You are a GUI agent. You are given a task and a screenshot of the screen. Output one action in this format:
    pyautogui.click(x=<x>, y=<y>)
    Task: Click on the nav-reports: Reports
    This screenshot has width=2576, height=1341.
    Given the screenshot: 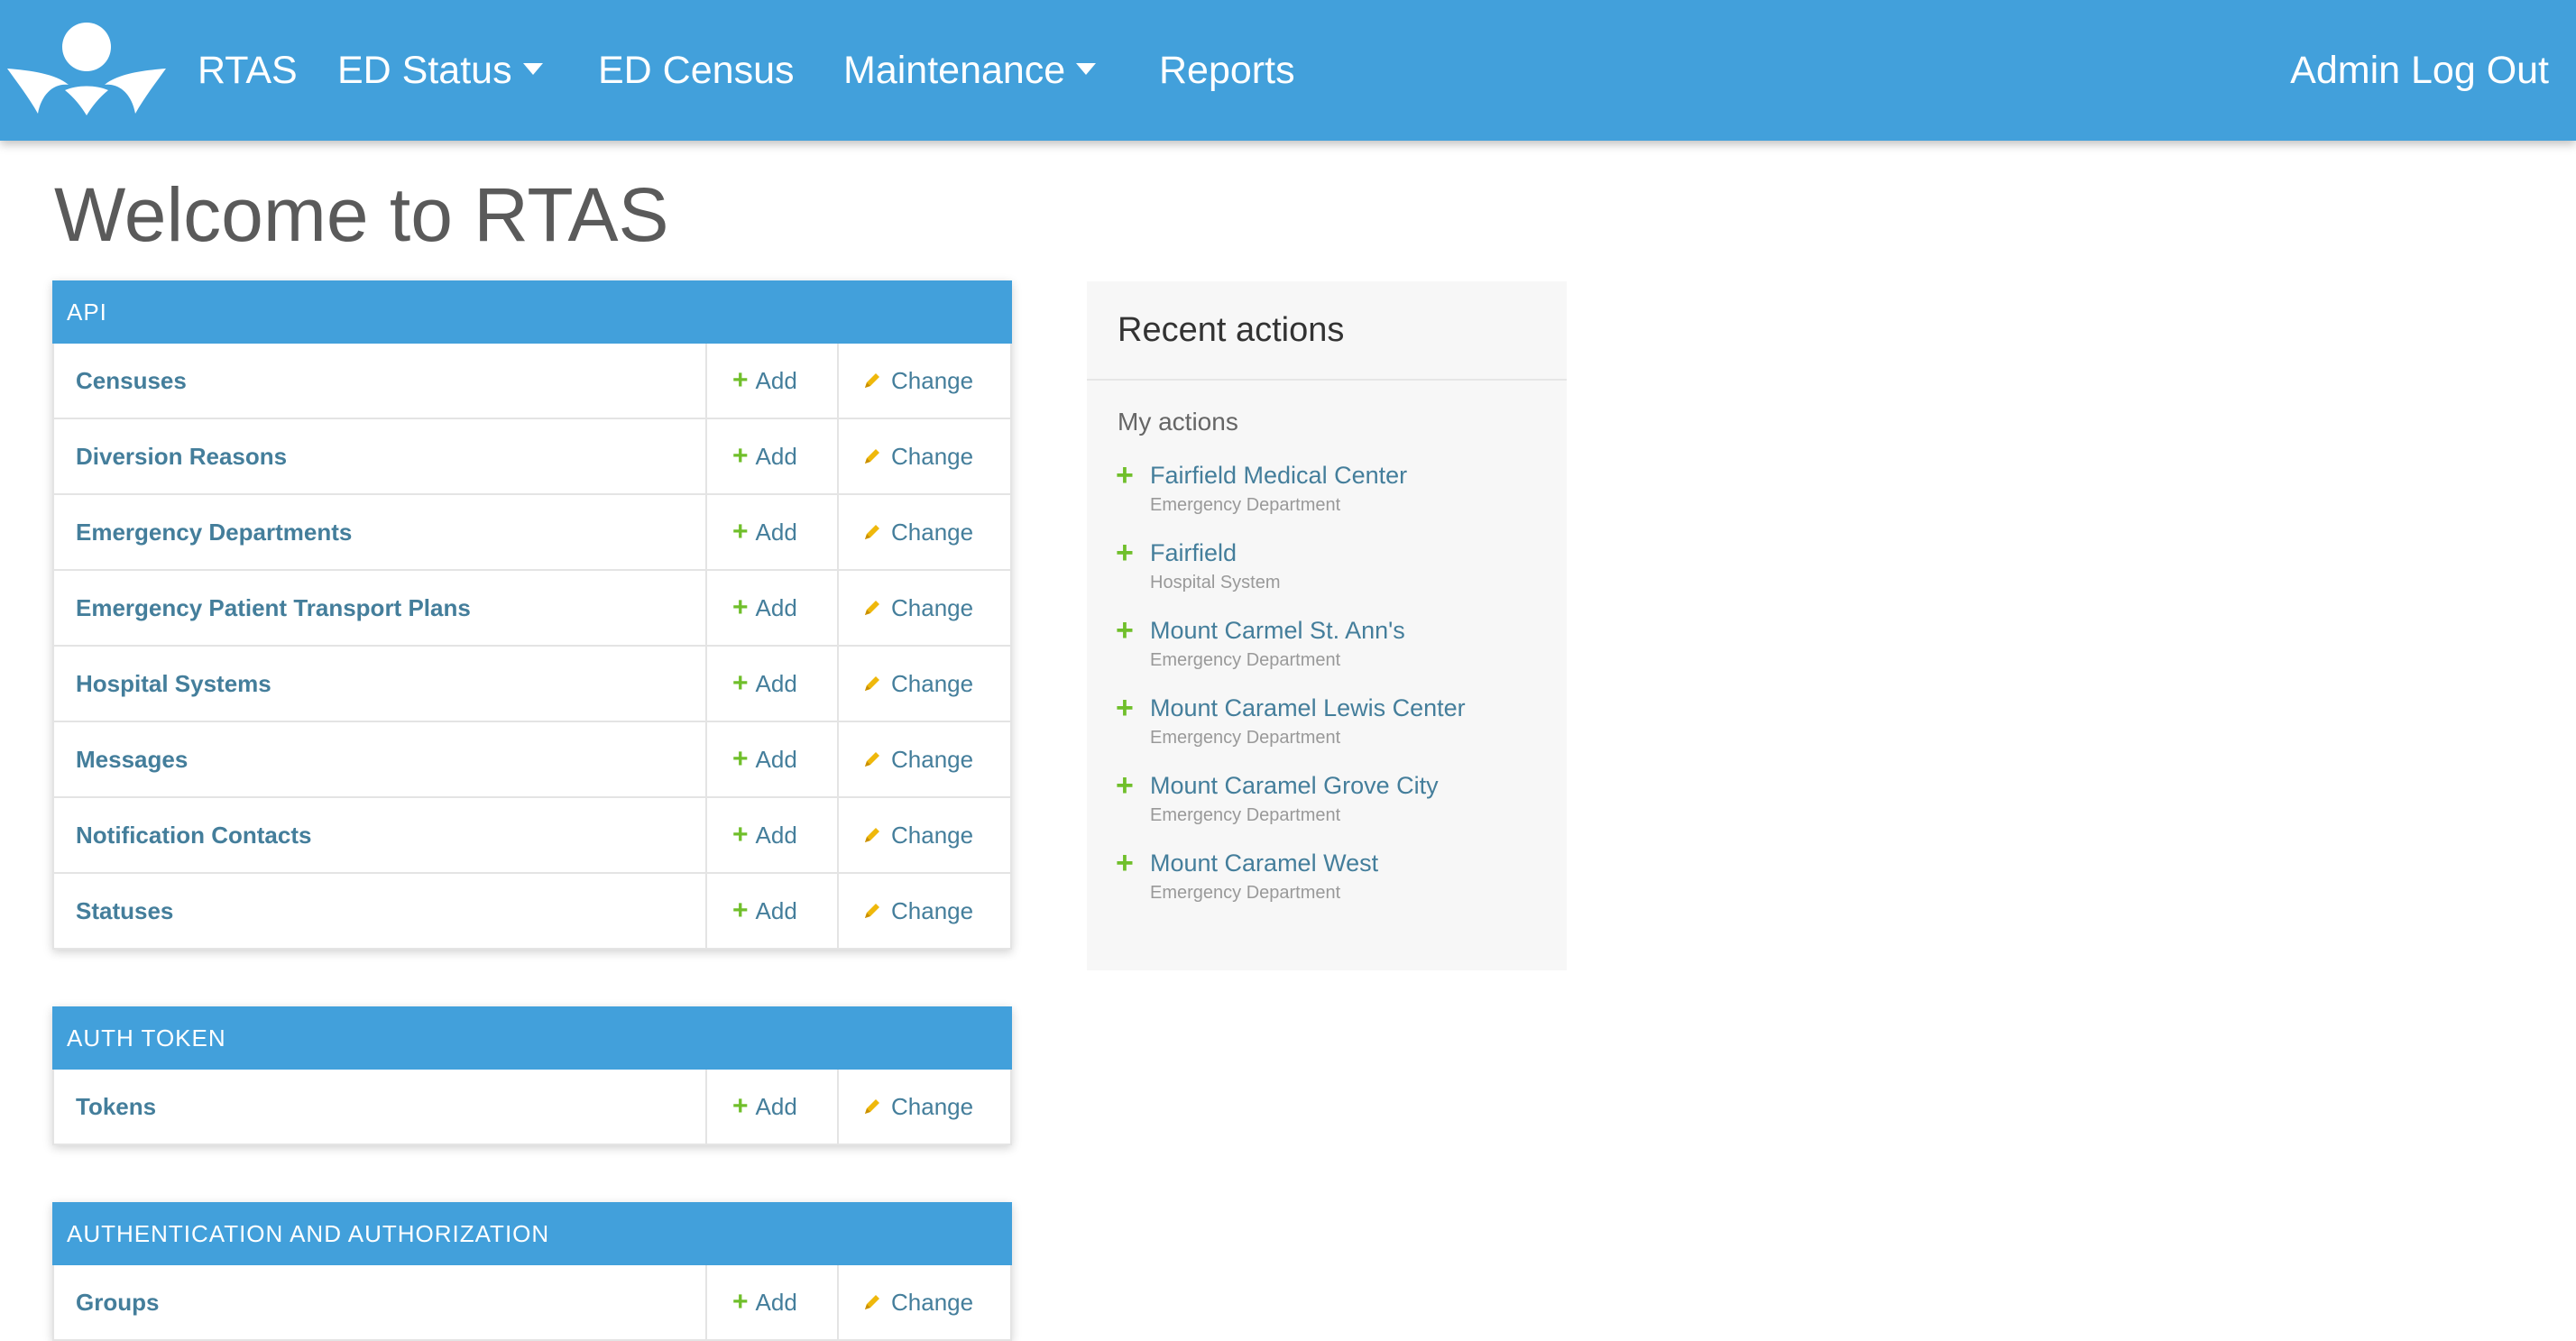 What is the action you would take?
    pyautogui.click(x=1227, y=70)
    